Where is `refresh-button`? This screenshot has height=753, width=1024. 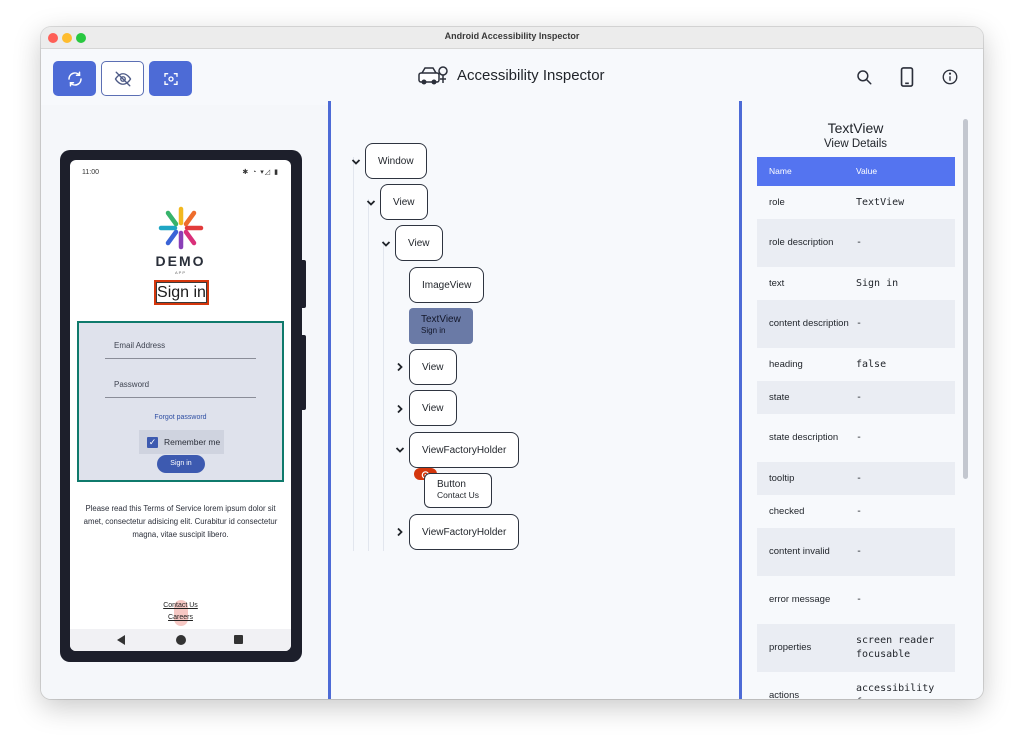 refresh-button is located at coordinates (74, 78).